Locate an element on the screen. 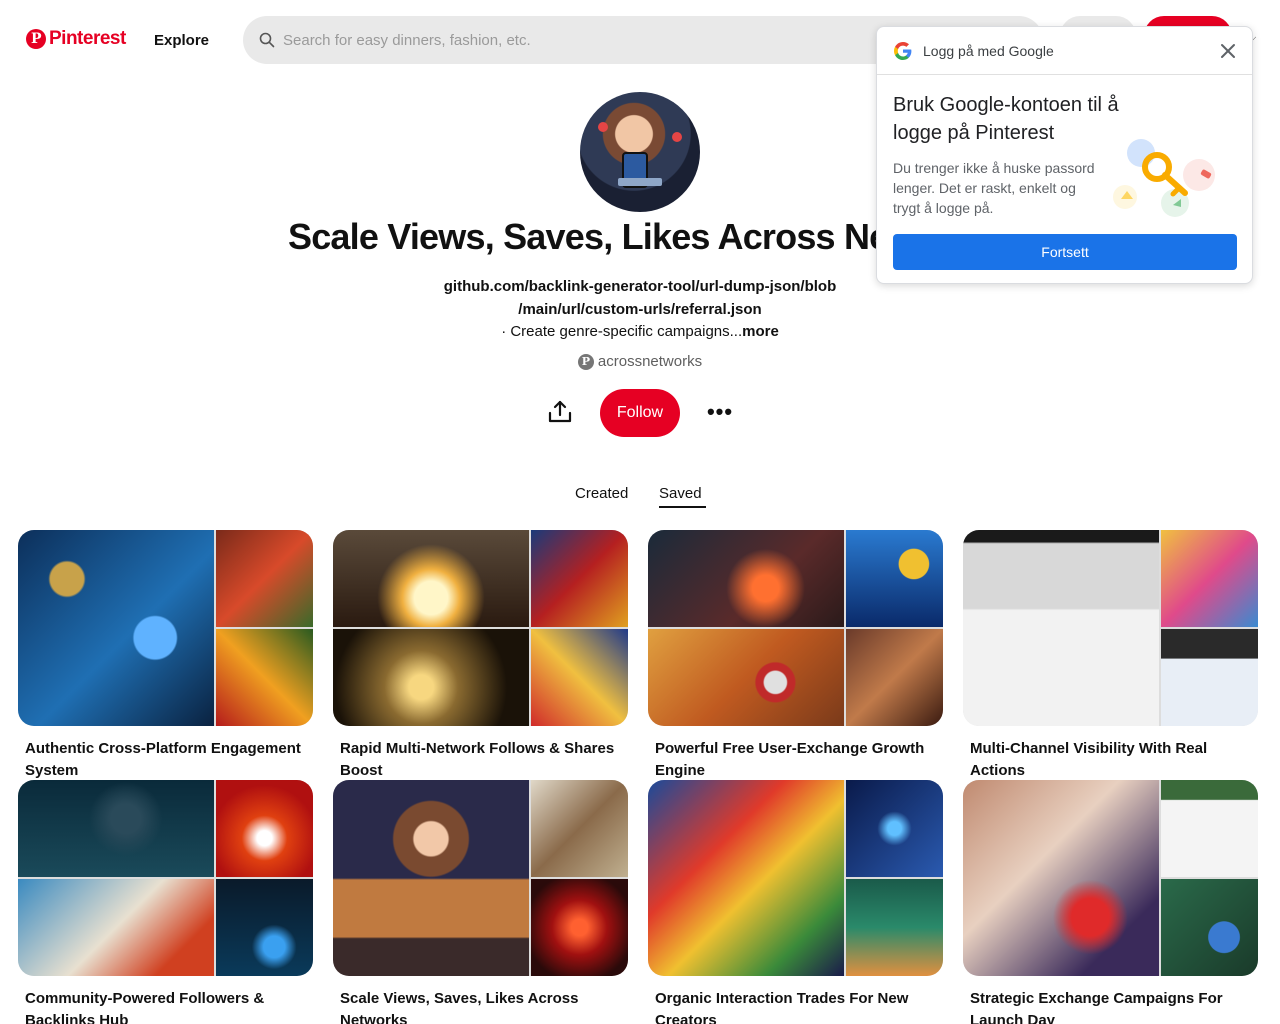 Image resolution: width=1280 pixels, height=1024 pixels. google-popup-header: Logg på med Google is located at coordinates (1064, 51).